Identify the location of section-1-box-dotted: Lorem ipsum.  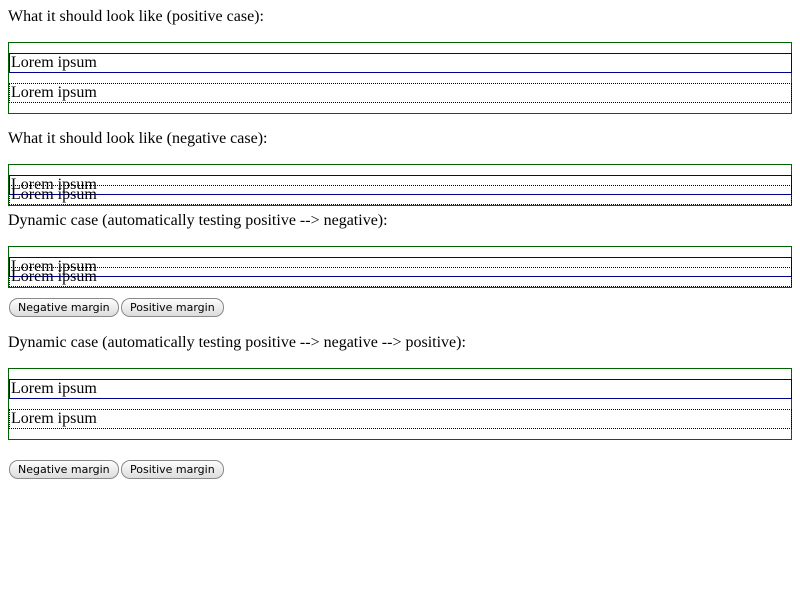
(400, 93).